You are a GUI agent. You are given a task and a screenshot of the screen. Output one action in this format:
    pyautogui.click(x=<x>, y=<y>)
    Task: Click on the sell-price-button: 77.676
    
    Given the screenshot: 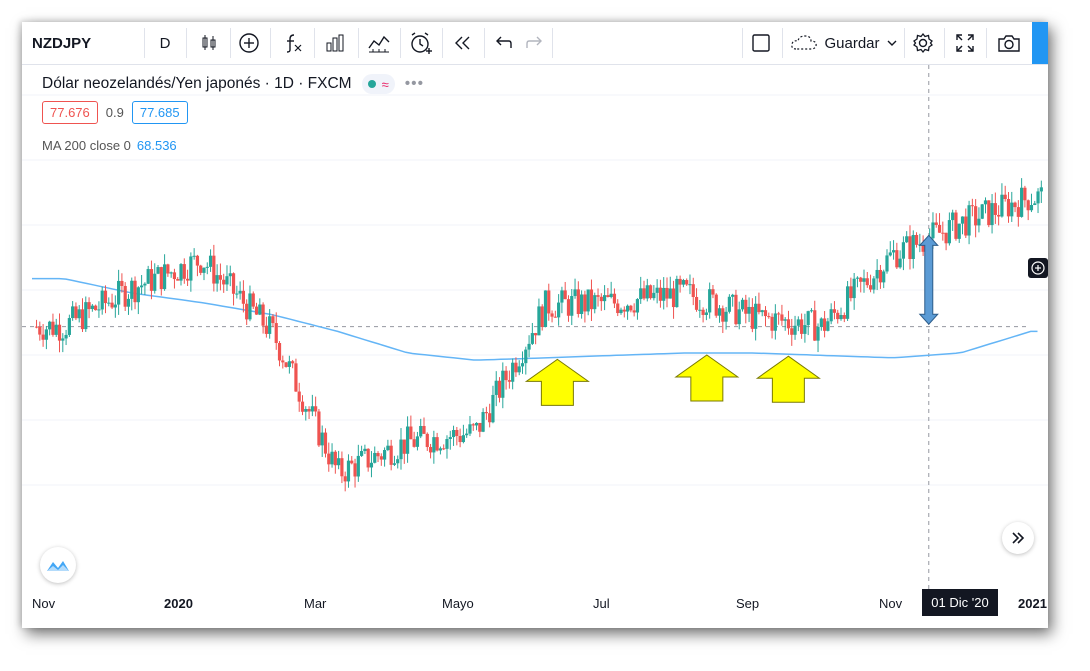 What is the action you would take?
    pyautogui.click(x=70, y=112)
    